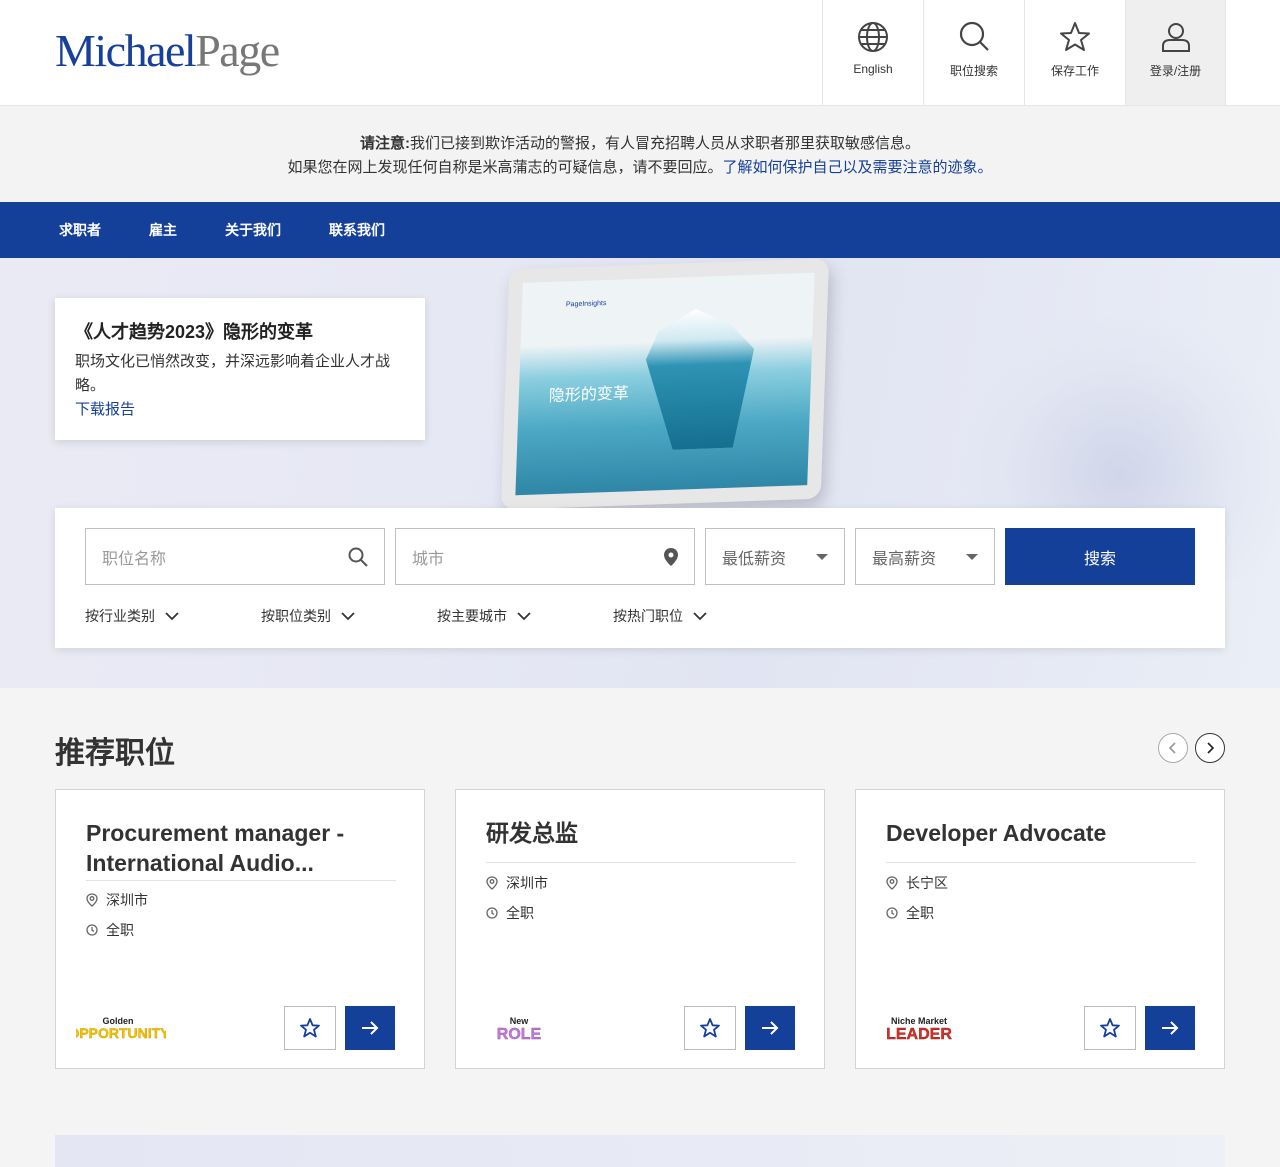 This screenshot has height=1167, width=1280. I want to click on niche-market-leader-badge: Niche Market LEADER, so click(921, 1030).